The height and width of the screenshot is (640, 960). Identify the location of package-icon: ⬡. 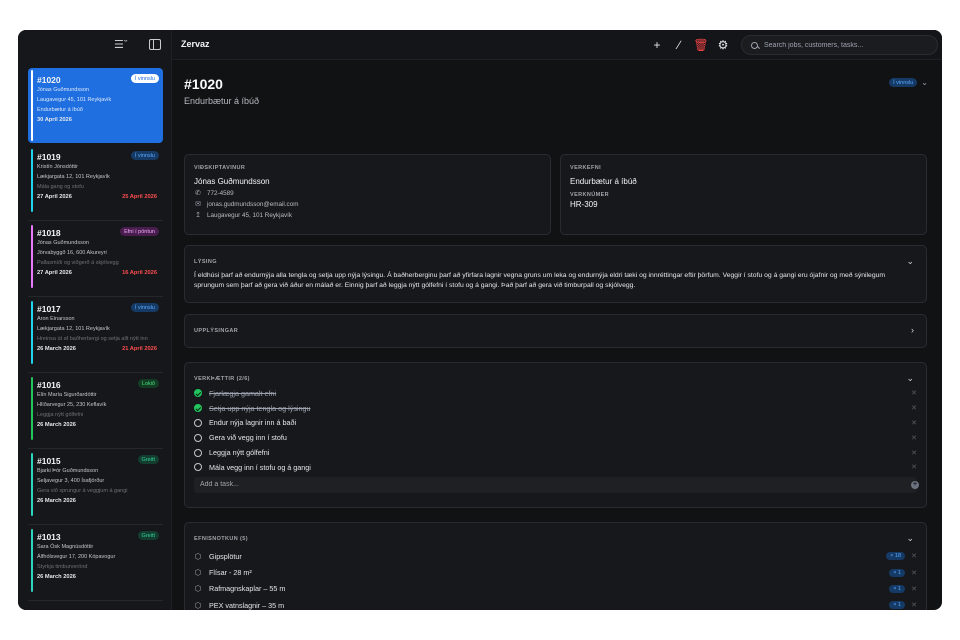
(198, 556).